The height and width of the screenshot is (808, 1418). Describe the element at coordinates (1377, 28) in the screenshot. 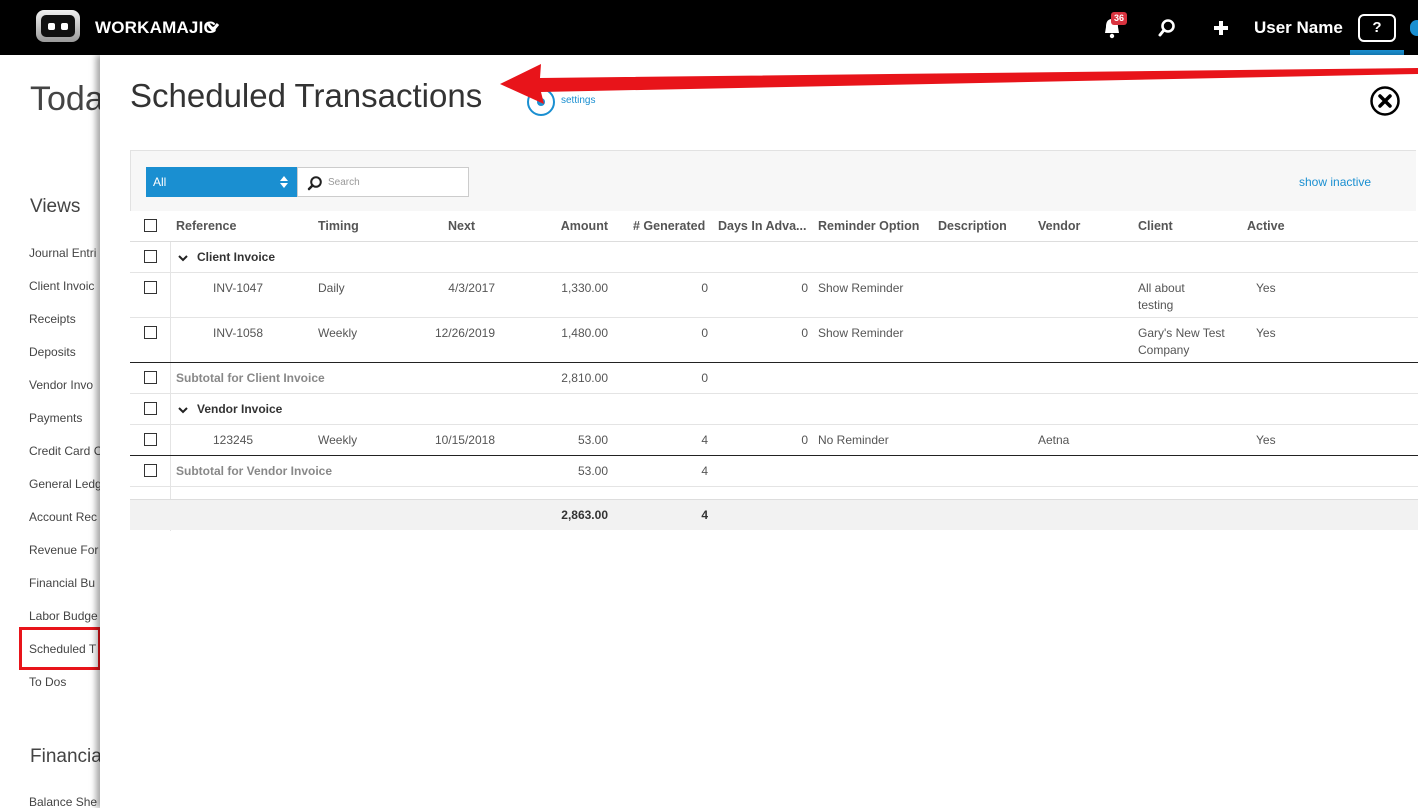

I see `help-button: ?` at that location.